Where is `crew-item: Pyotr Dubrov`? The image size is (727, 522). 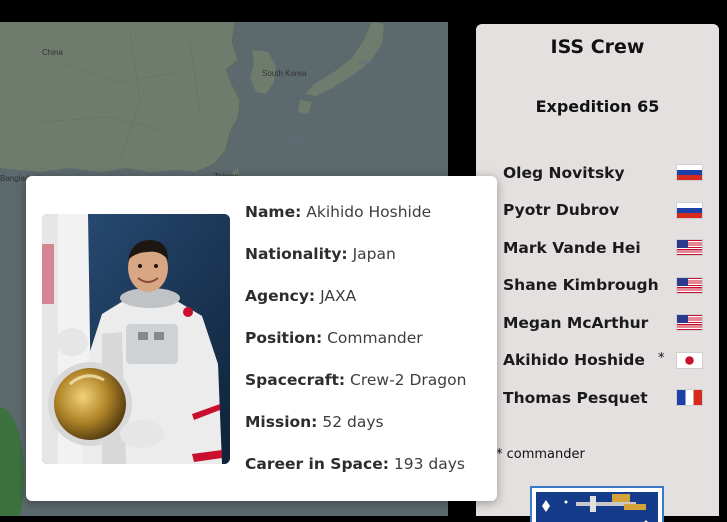 crew-item: Pyotr Dubrov is located at coordinates (603, 211).